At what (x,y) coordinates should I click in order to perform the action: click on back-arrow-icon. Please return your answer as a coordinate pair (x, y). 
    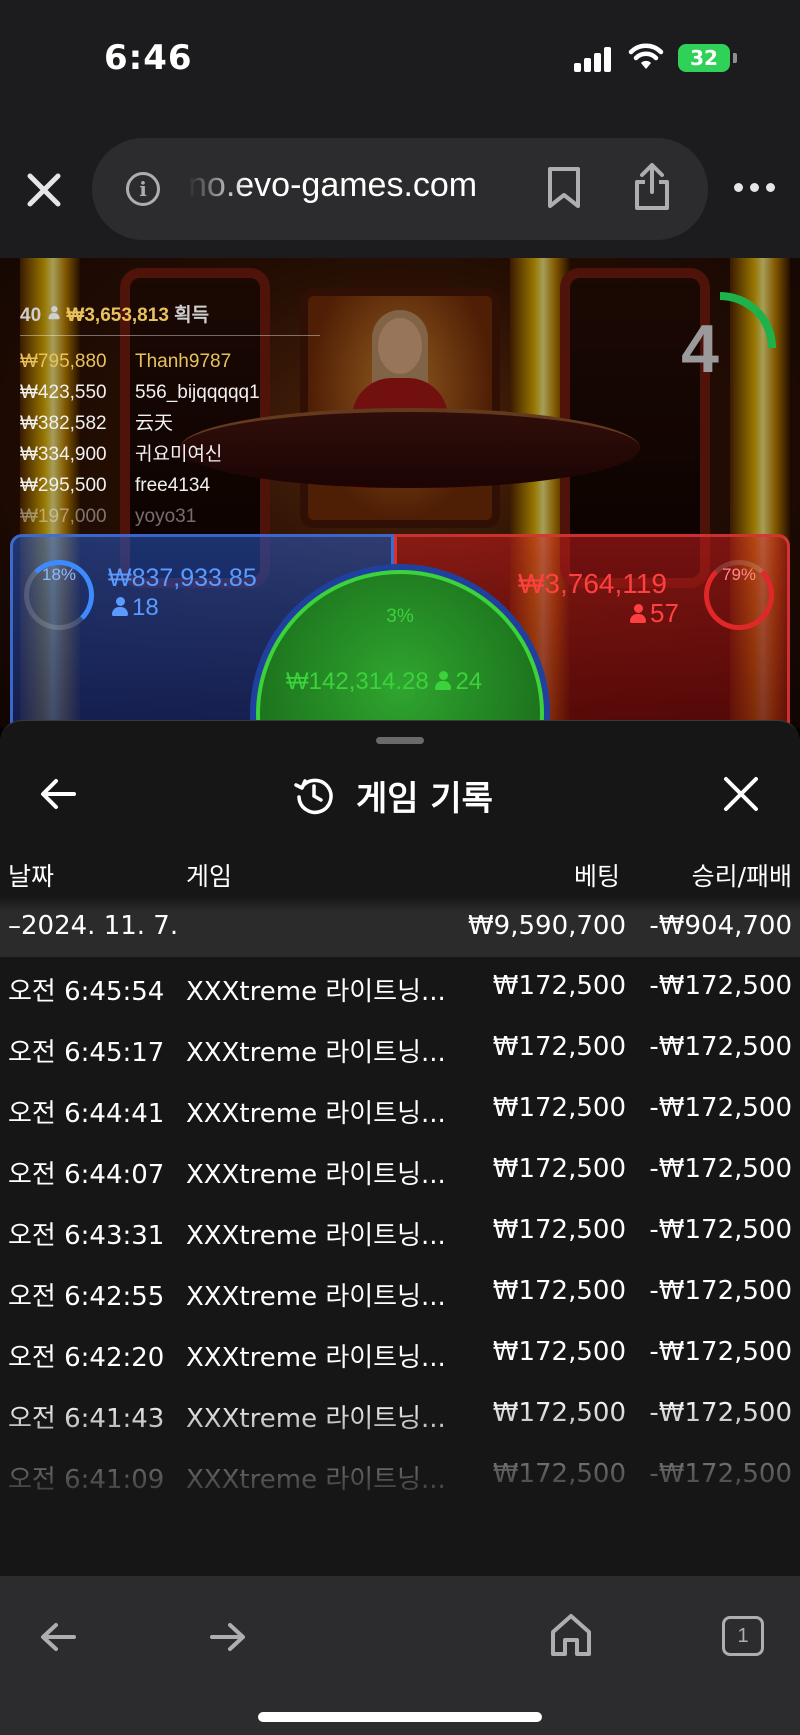
    Looking at the image, I should click on (58, 794).